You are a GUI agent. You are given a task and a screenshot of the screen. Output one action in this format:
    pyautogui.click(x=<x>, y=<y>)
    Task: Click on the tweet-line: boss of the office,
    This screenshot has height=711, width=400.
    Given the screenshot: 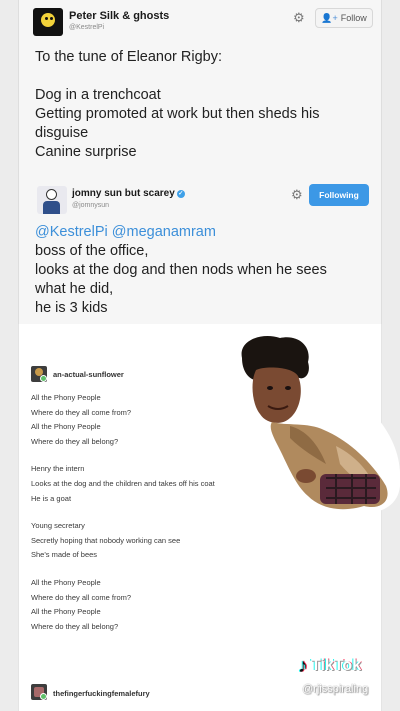 What is the action you would take?
    pyautogui.click(x=92, y=251)
    